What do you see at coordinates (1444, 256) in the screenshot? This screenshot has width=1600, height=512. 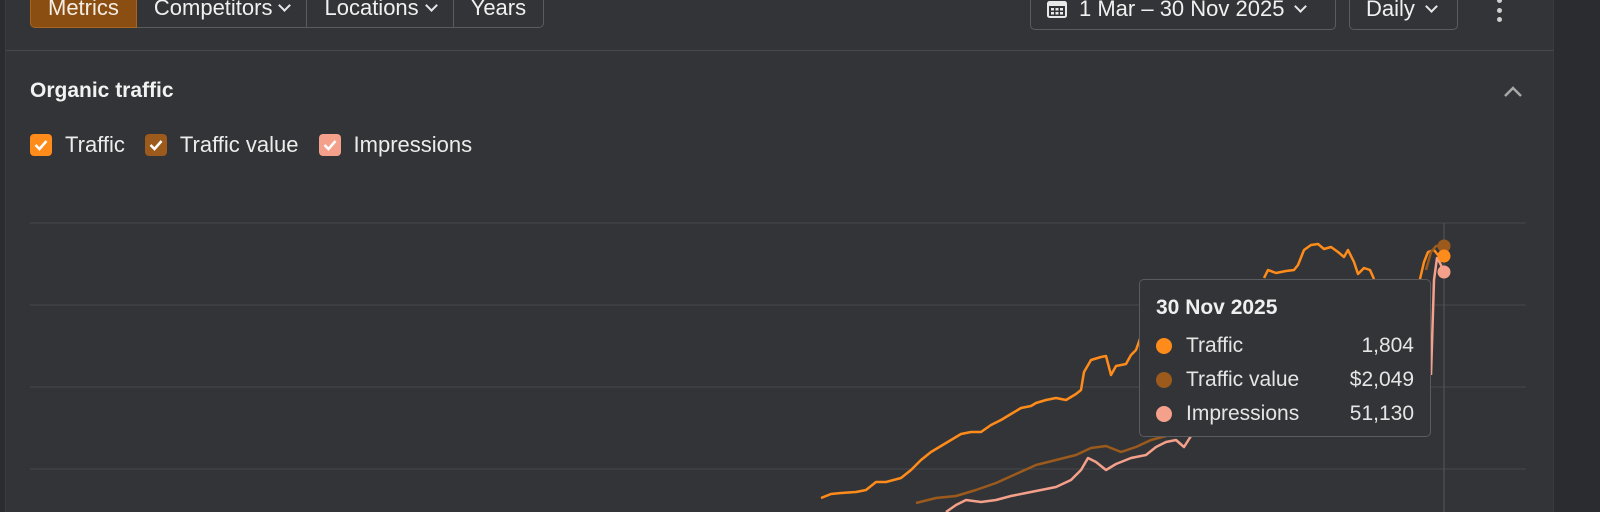 I see `hover-point-traffic` at bounding box center [1444, 256].